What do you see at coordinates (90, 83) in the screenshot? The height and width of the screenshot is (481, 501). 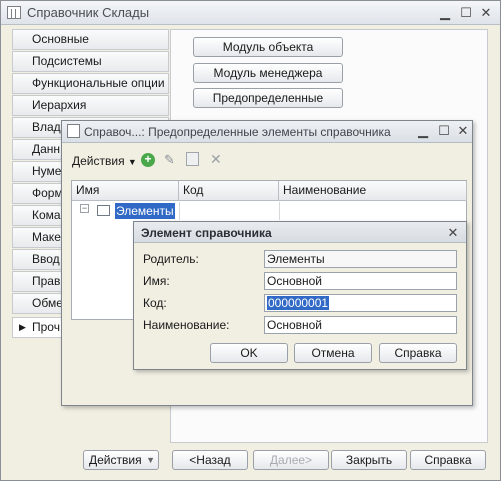 I see `tab-functional-options: Функциональные опции` at bounding box center [90, 83].